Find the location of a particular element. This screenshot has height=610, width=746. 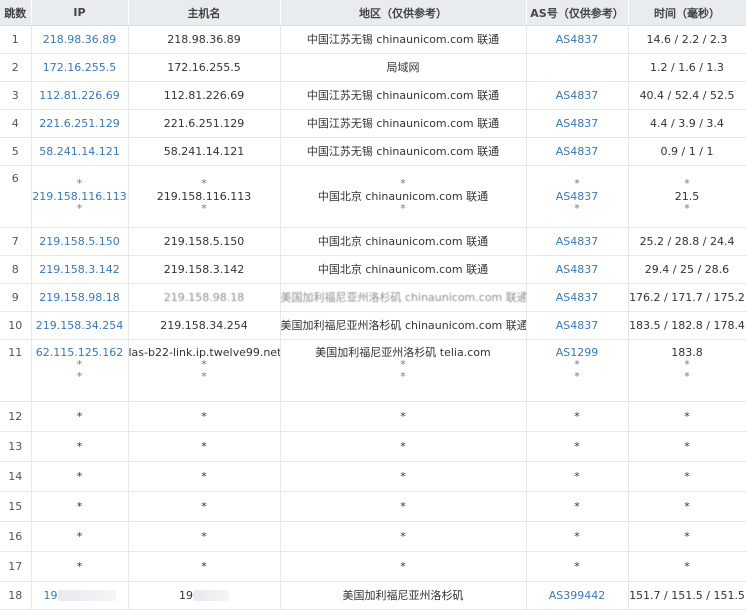

latency: 14.6 / 2.2 / 2.3 is located at coordinates (687, 39).